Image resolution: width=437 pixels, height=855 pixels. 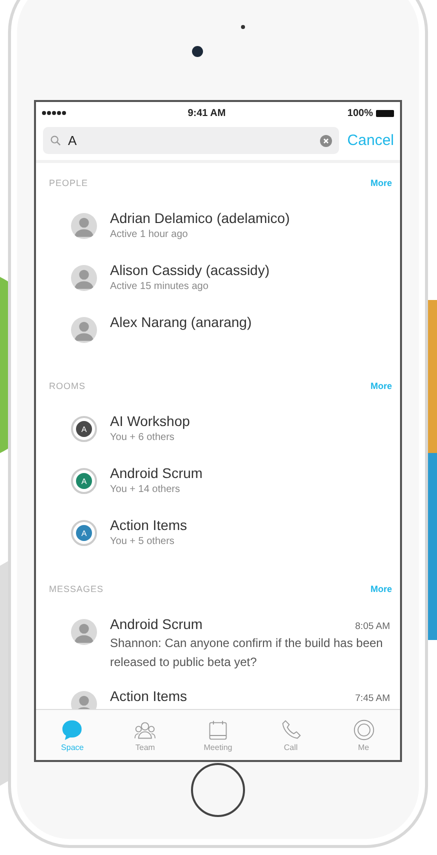 I want to click on signal-icon, so click(x=54, y=113).